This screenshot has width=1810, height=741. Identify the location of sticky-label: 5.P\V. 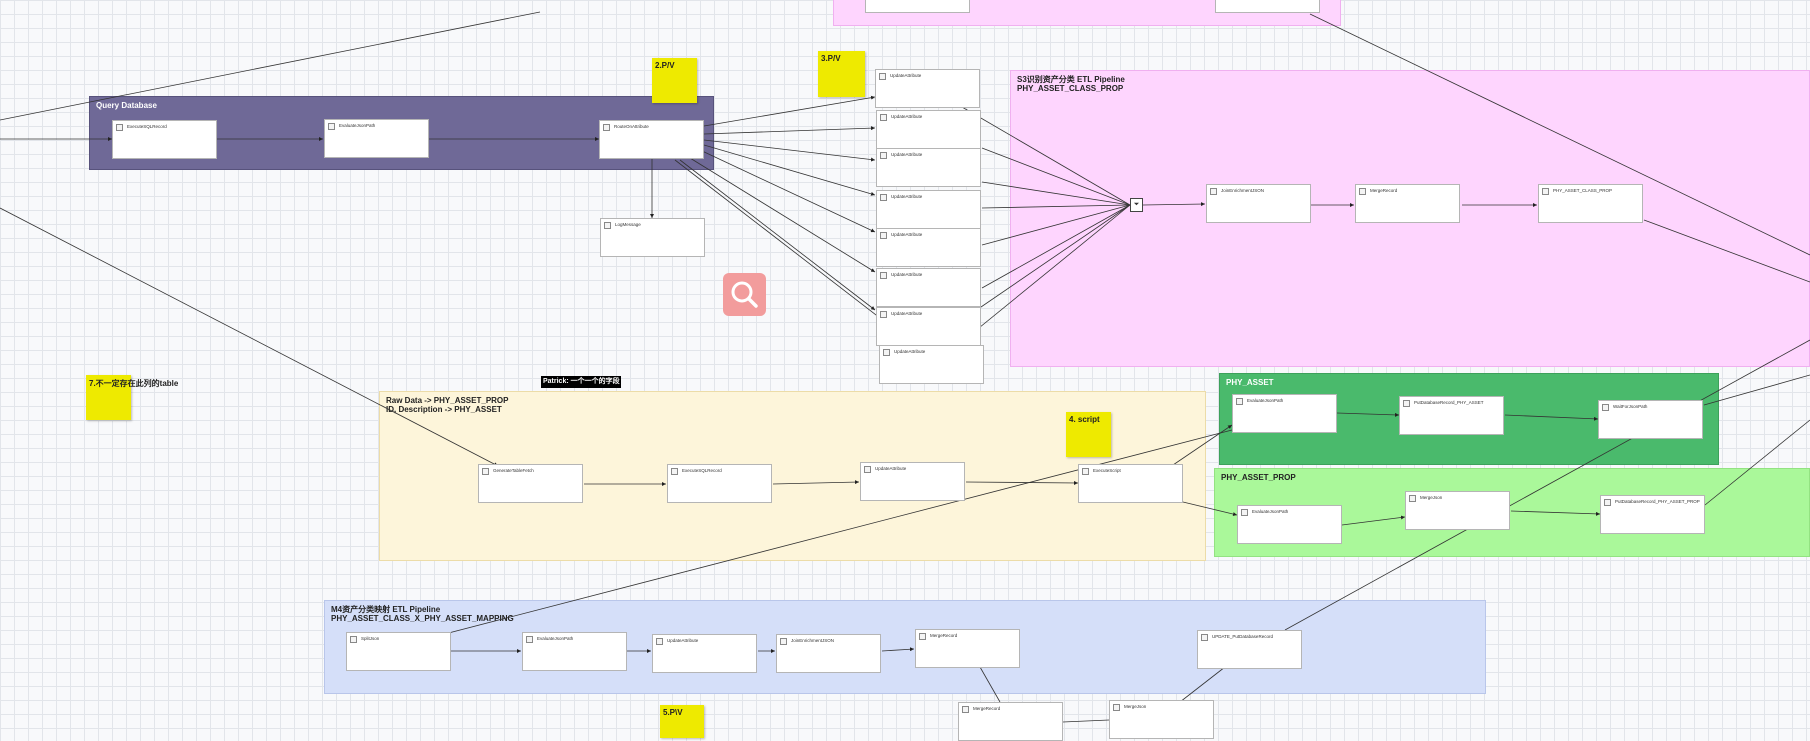
(673, 712).